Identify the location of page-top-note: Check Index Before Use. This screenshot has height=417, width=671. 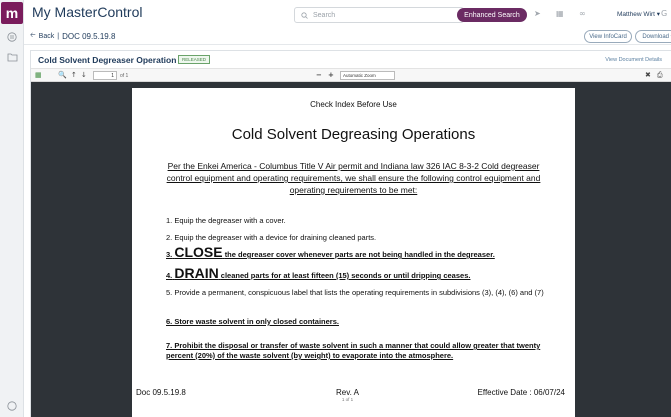
(353, 104).